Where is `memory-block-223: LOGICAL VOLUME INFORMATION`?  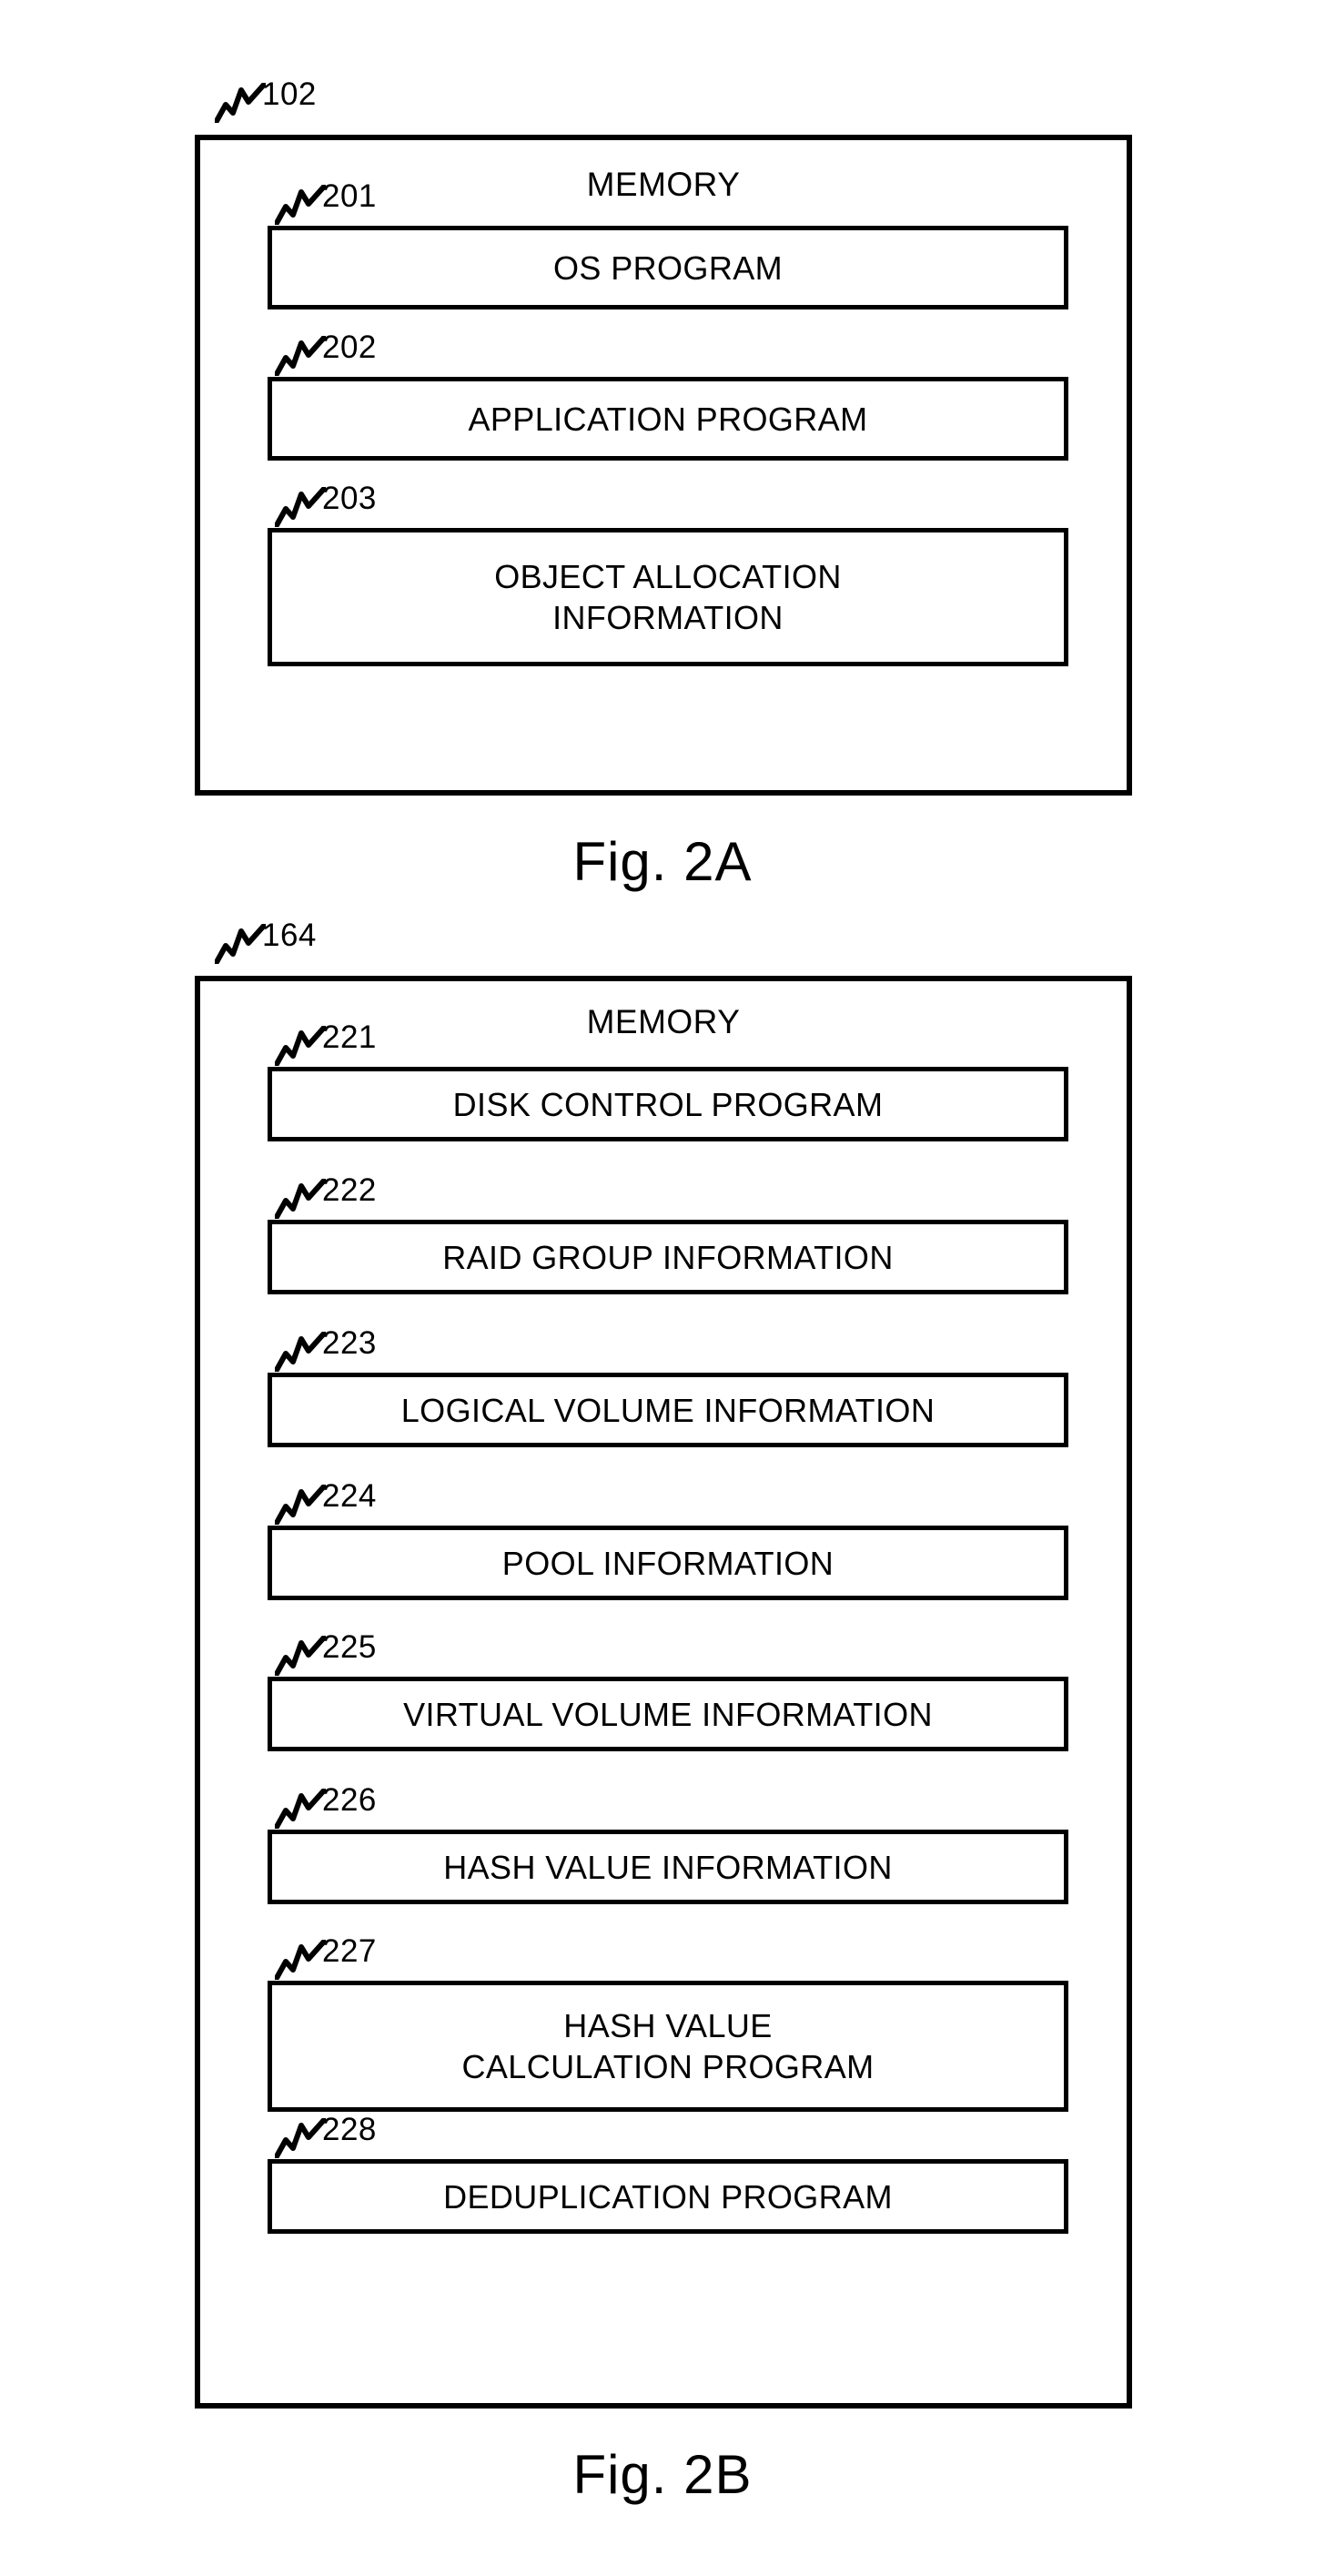
memory-block-223: LOGICAL VOLUME INFORMATION is located at coordinates (668, 1410).